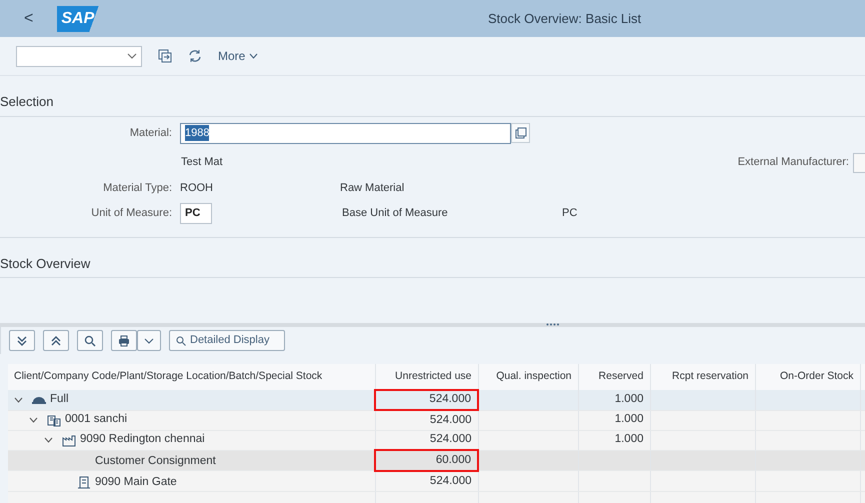  I want to click on column-header: Unrestricted use, so click(426, 377).